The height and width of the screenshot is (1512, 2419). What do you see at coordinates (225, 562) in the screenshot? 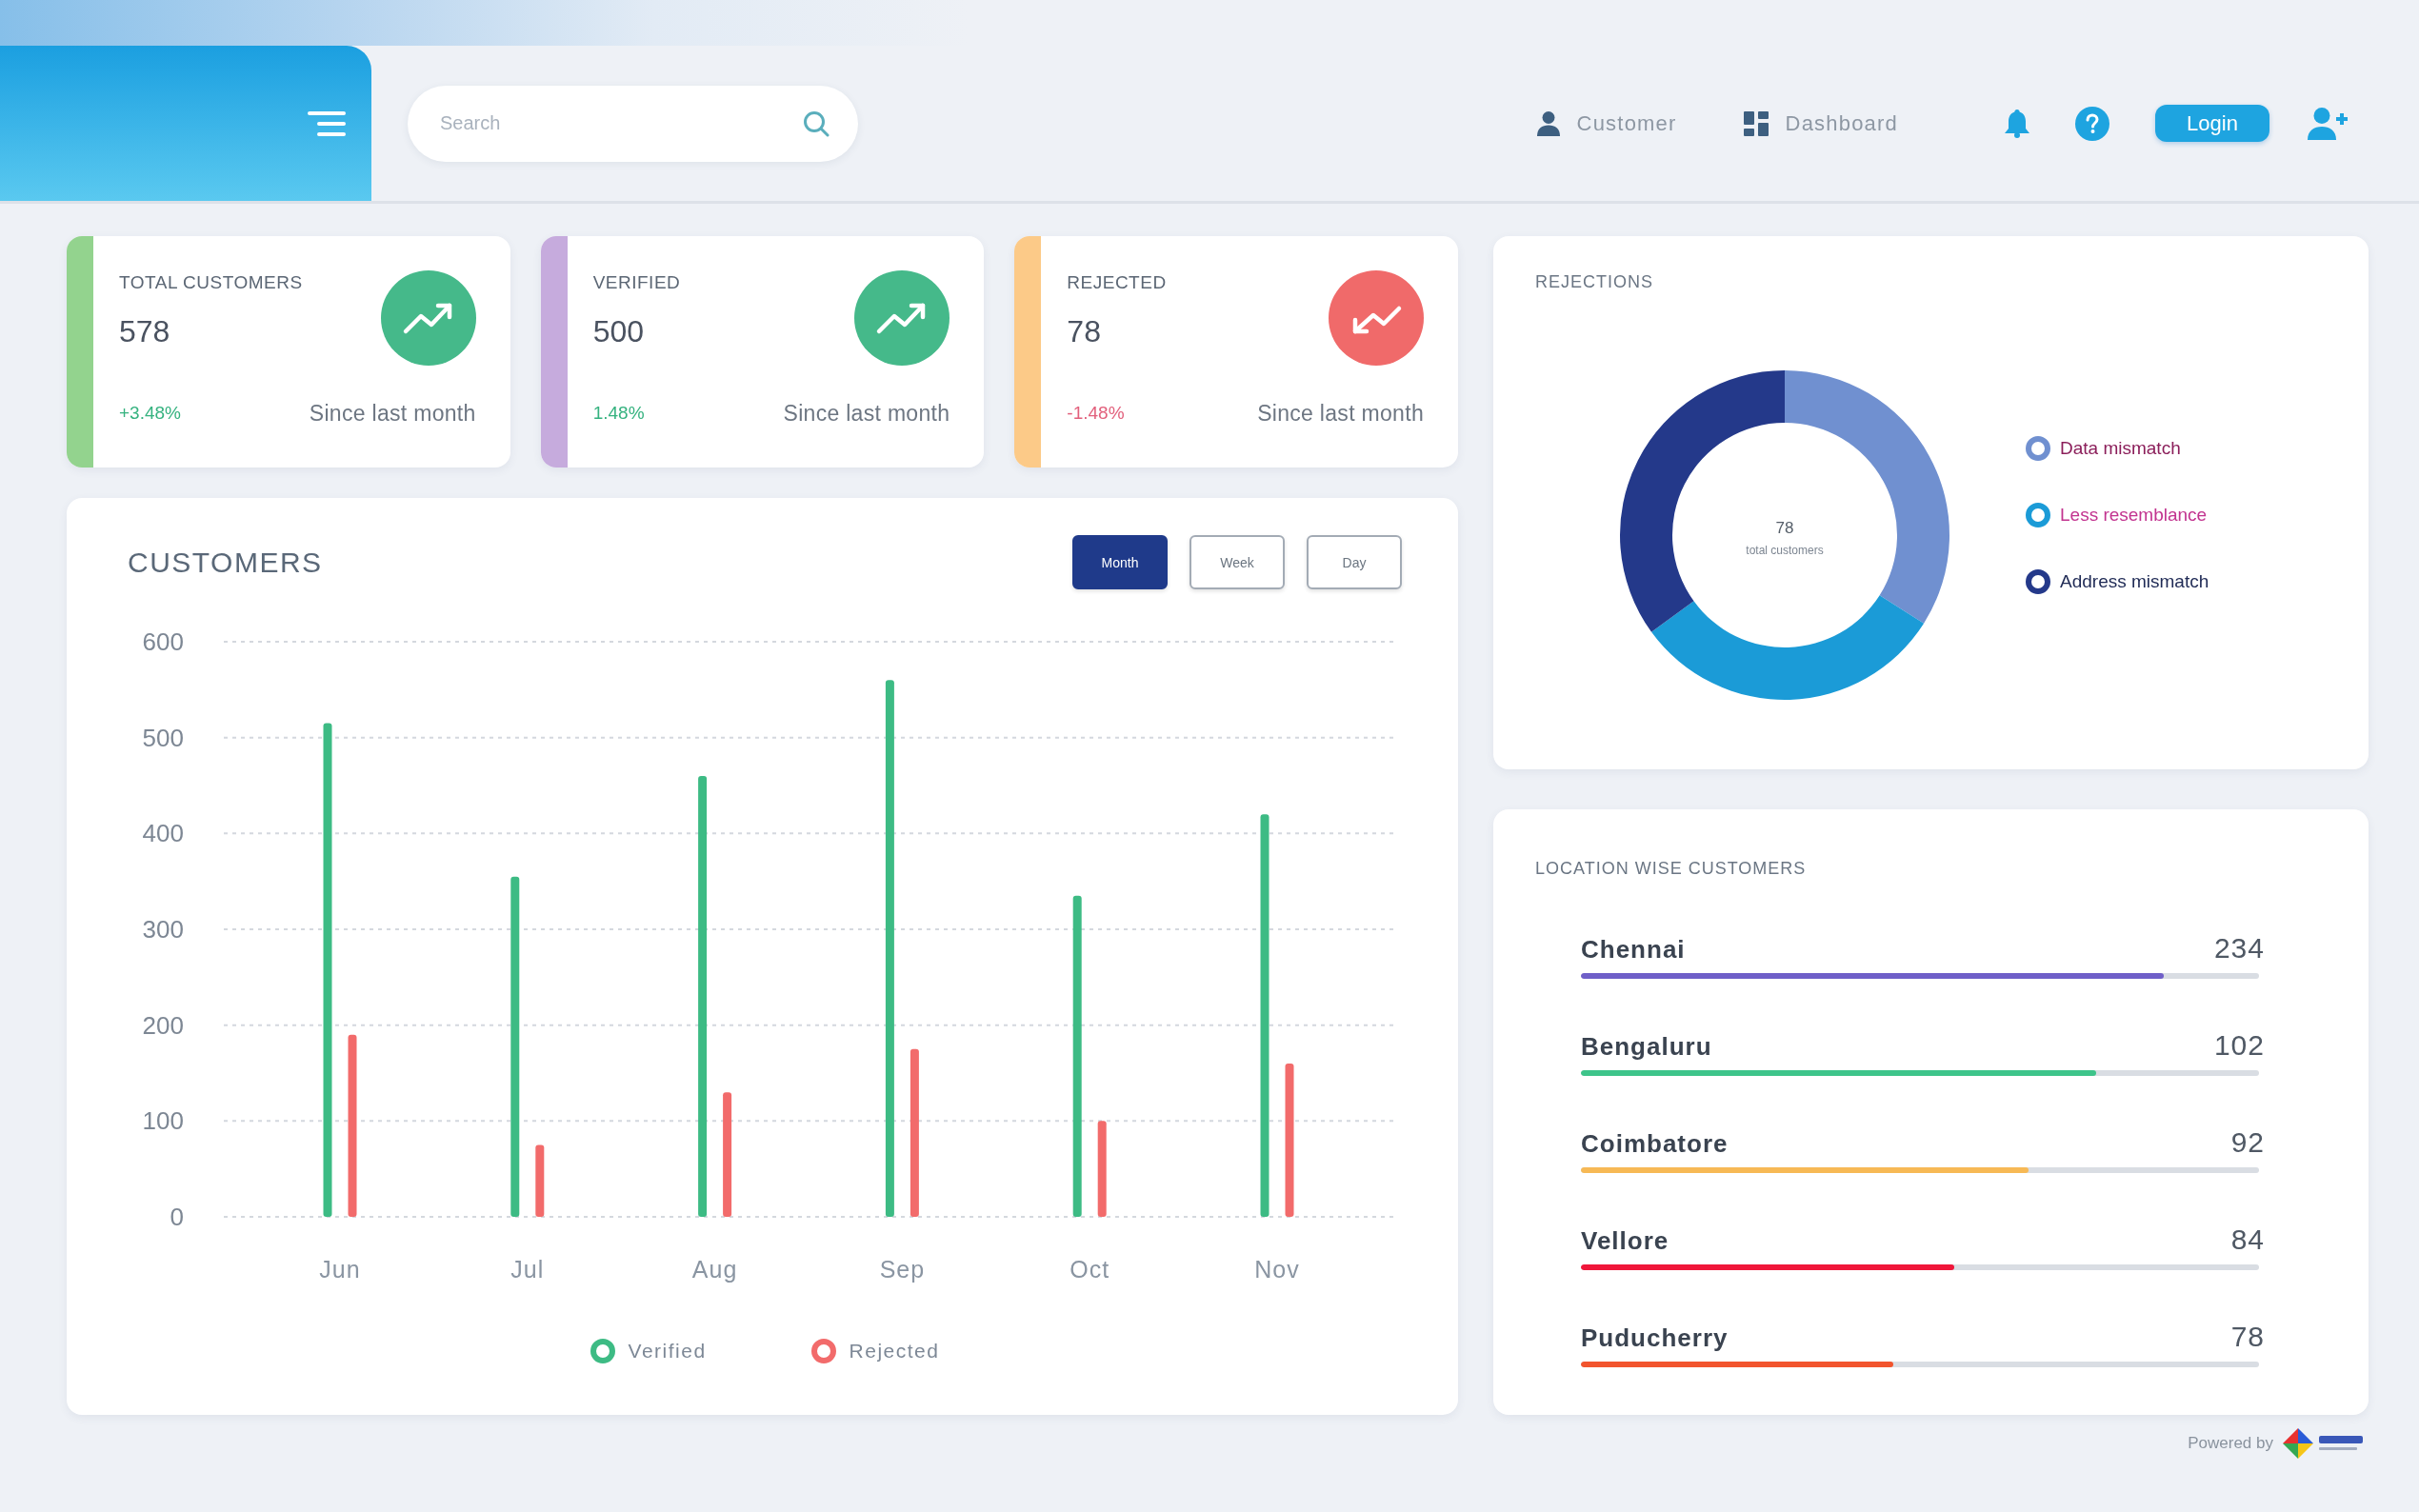
I see `chart-title: CUSTOMERS` at bounding box center [225, 562].